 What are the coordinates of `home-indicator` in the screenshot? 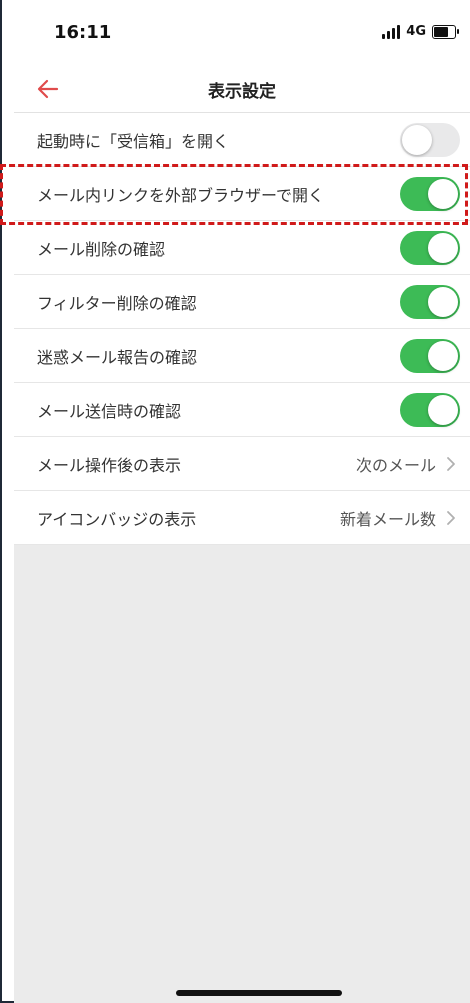 It's located at (259, 993).